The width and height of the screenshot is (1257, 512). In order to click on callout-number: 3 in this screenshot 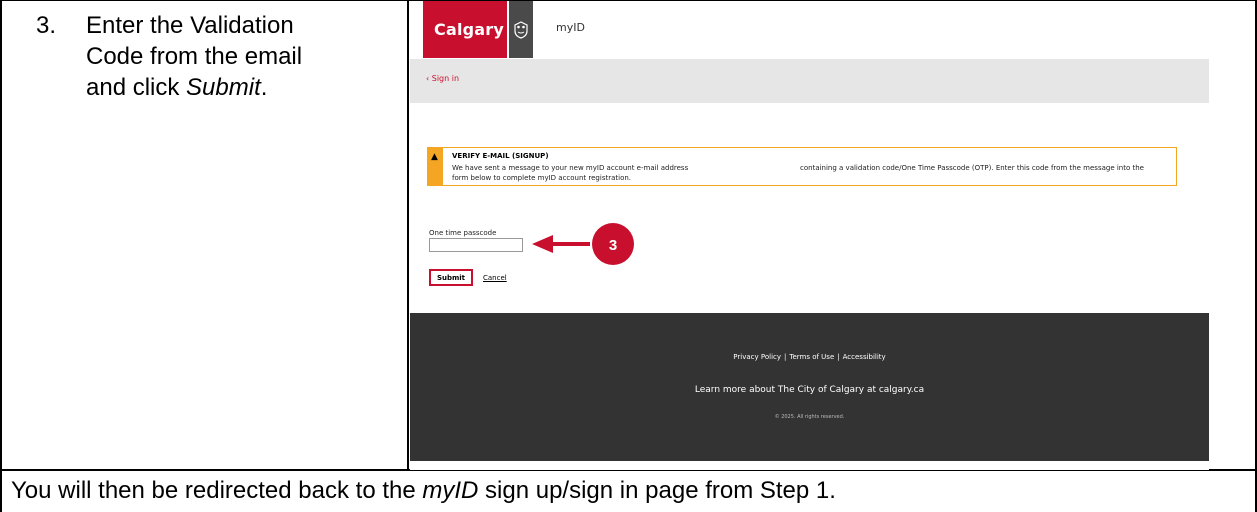, I will do `click(613, 245)`.